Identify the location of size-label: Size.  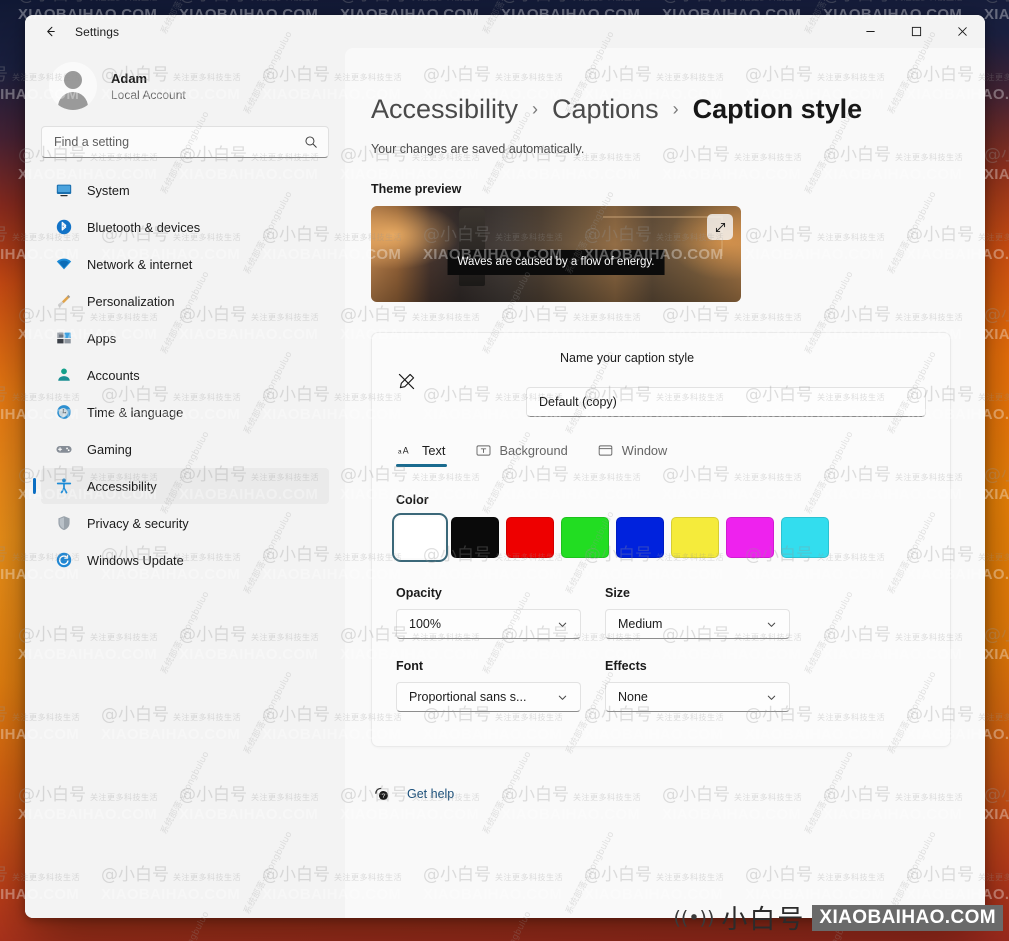
(618, 593).